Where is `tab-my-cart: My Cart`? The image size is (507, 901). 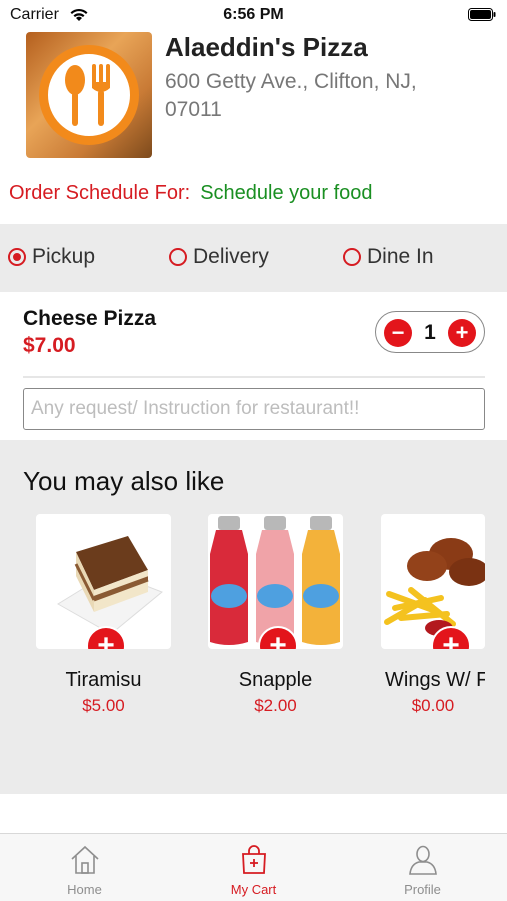 tab-my-cart: My Cart is located at coordinates (253, 867).